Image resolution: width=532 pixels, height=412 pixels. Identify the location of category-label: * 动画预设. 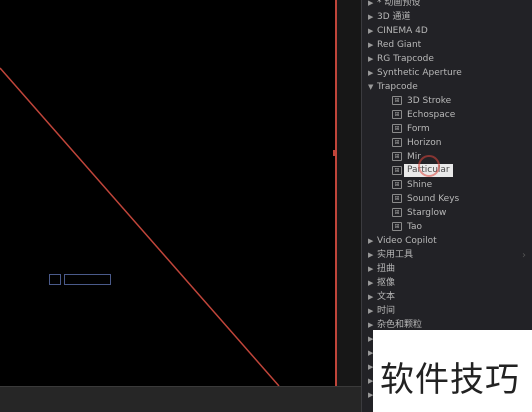
(399, 4).